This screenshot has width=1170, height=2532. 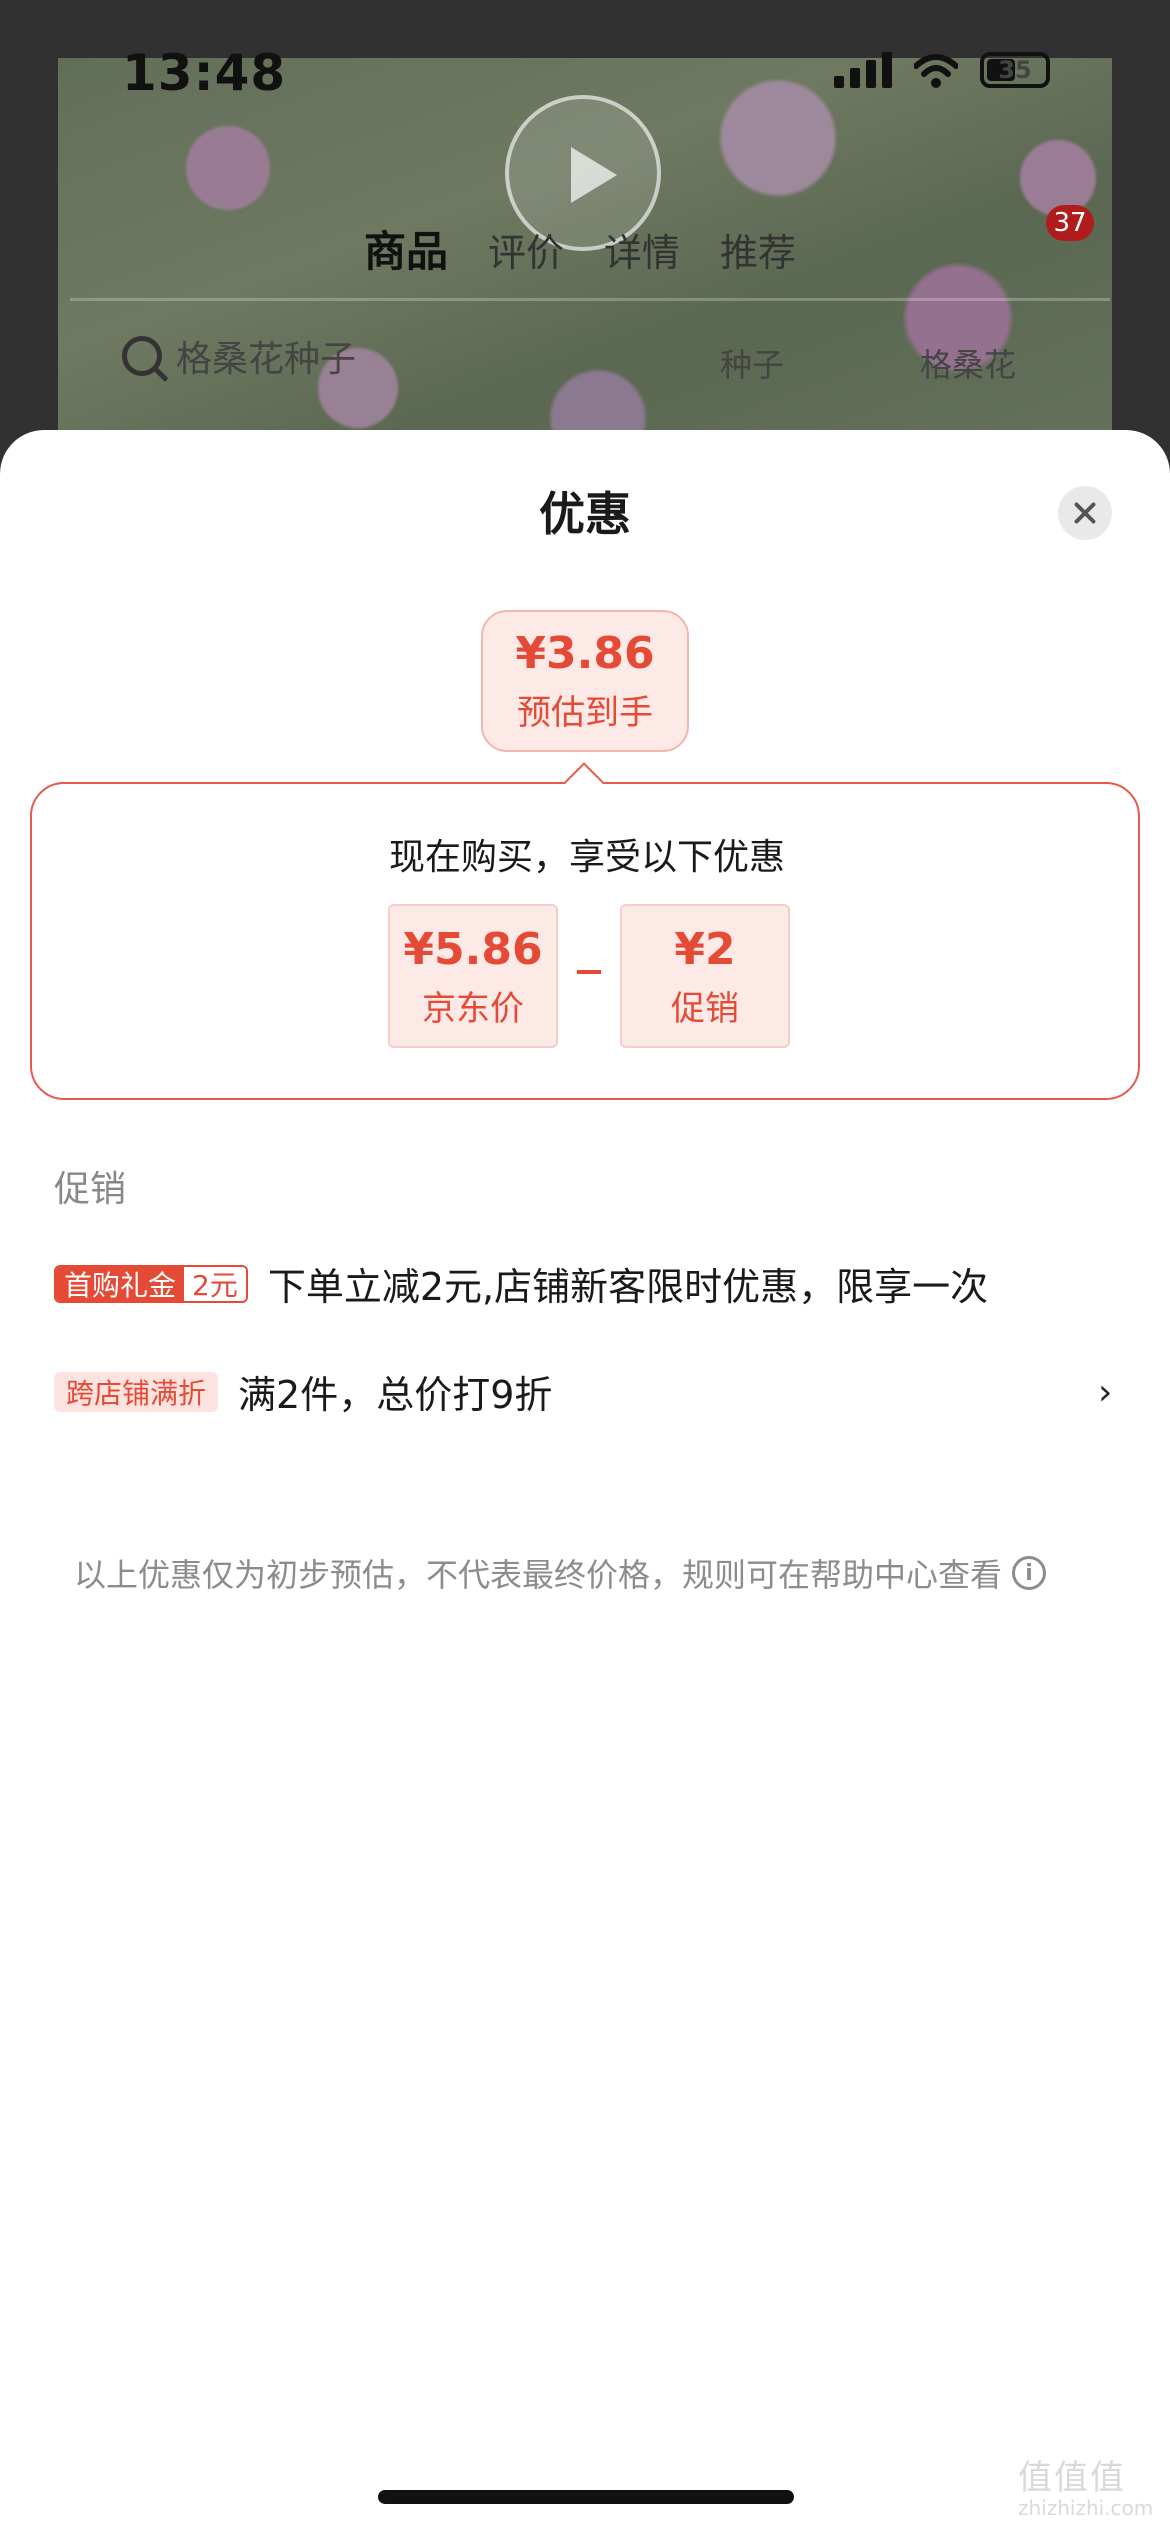 What do you see at coordinates (266, 359) in the screenshot?
I see `search-text: 格桑花种子` at bounding box center [266, 359].